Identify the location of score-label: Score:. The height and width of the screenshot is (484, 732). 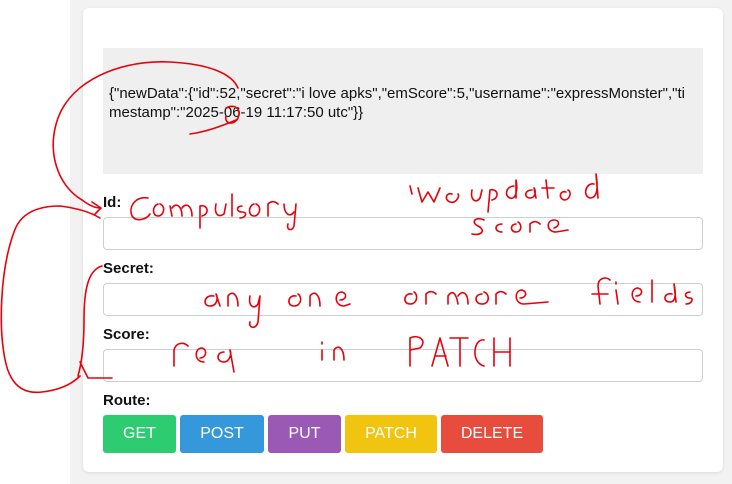
(126, 334).